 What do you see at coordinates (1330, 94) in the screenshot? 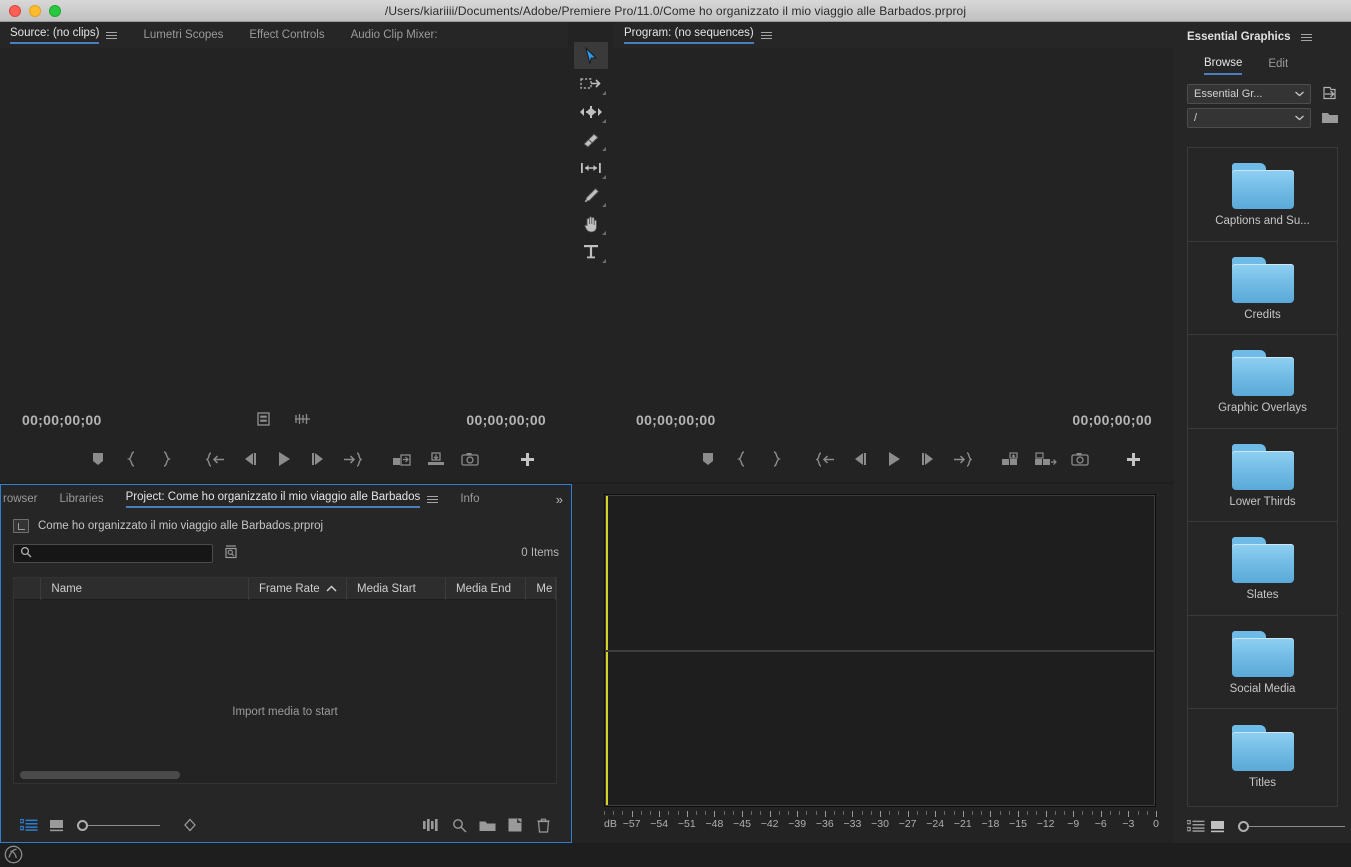
I see `install-motion-graphics-template-icon` at bounding box center [1330, 94].